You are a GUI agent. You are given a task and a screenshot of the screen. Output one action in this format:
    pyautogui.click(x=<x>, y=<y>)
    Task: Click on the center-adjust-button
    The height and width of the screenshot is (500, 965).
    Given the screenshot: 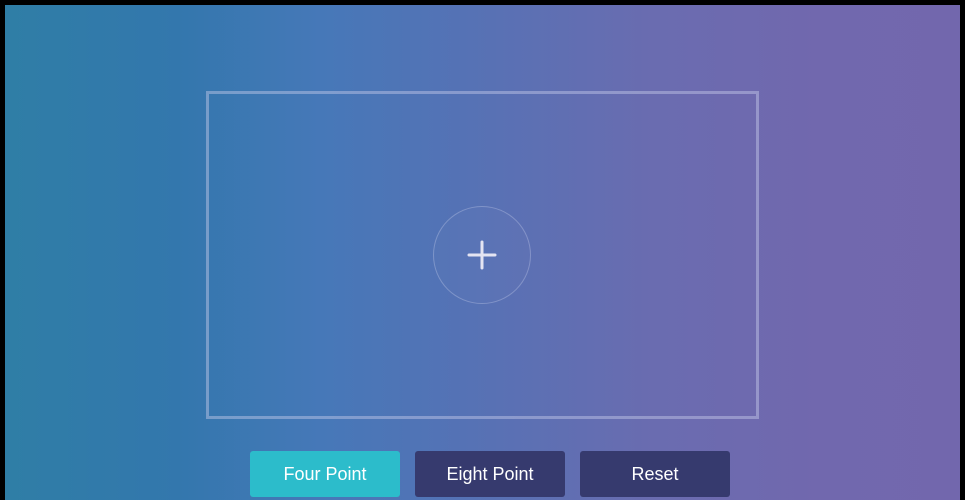 What is the action you would take?
    pyautogui.click(x=482, y=255)
    